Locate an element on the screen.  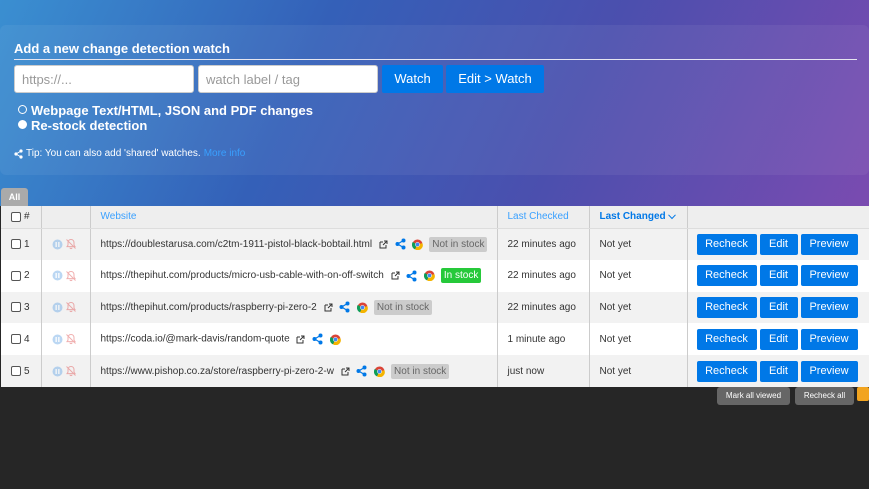
more-info-link: More info is located at coordinates (225, 153).